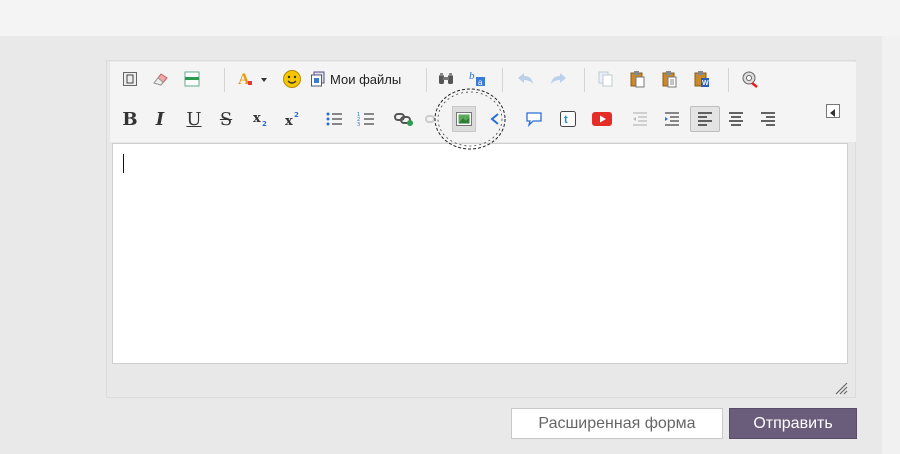  I want to click on spellcheck-button, so click(750, 79).